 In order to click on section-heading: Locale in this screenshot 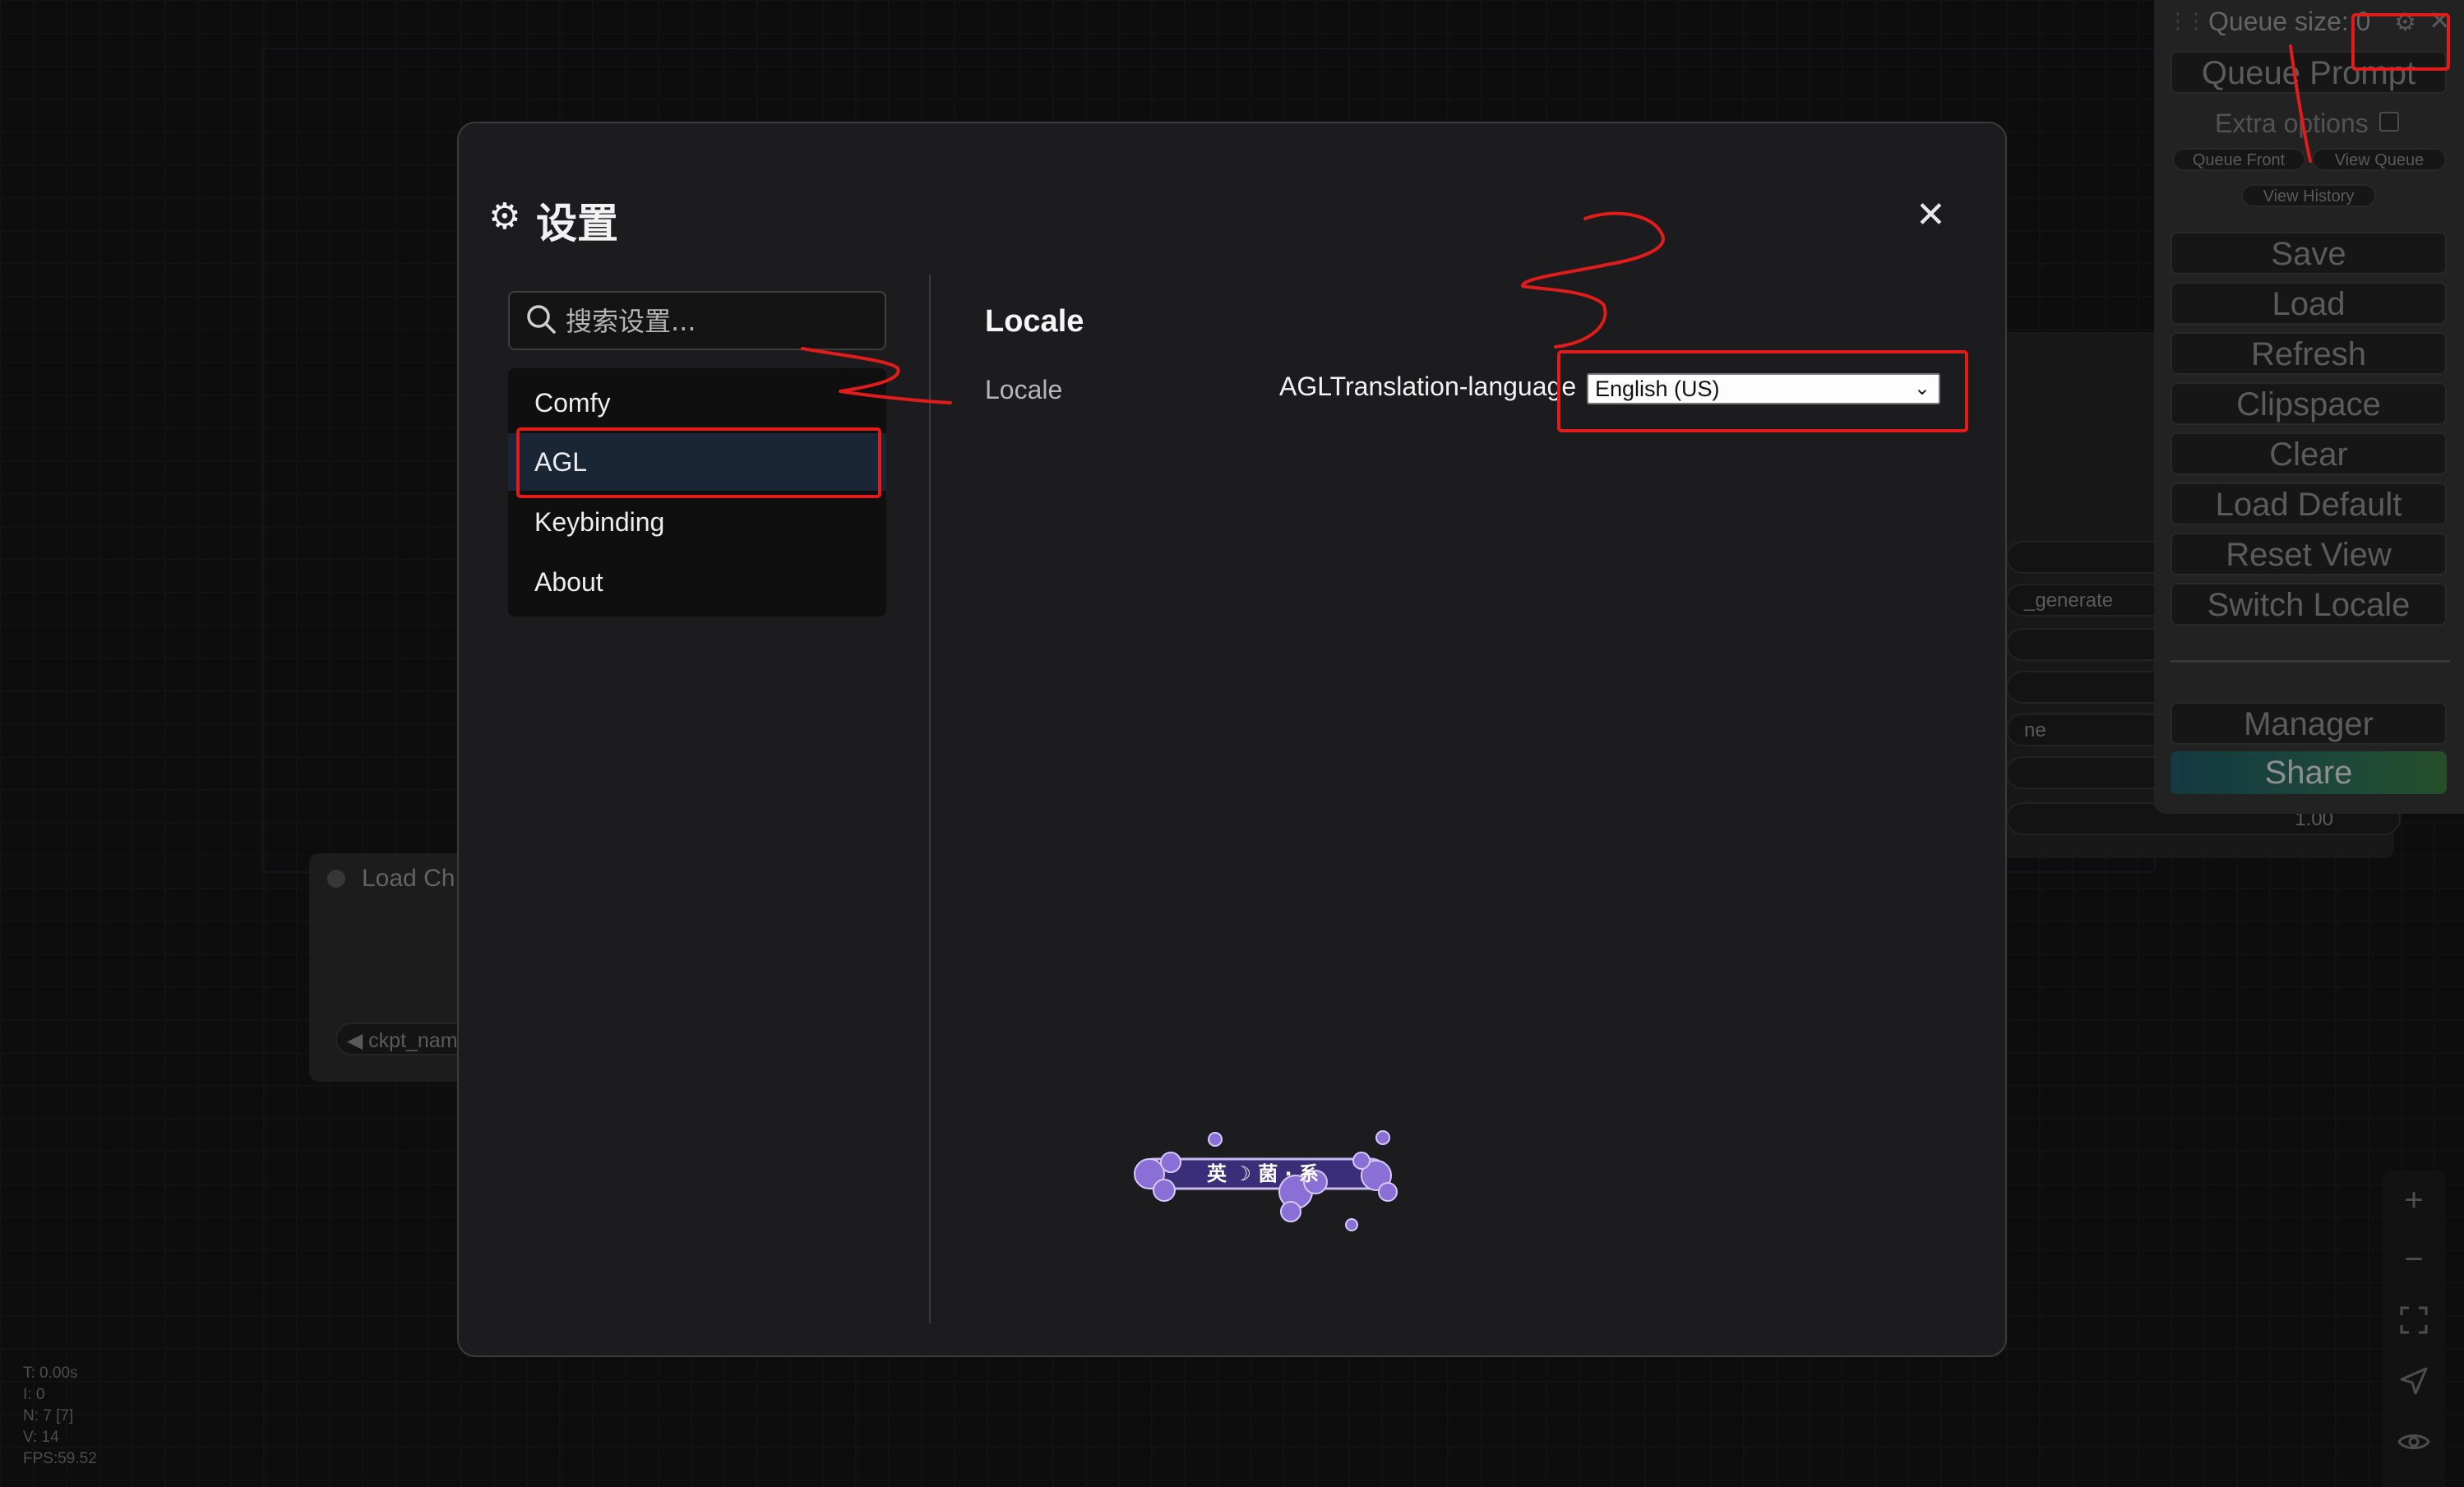, I will do `click(1034, 322)`.